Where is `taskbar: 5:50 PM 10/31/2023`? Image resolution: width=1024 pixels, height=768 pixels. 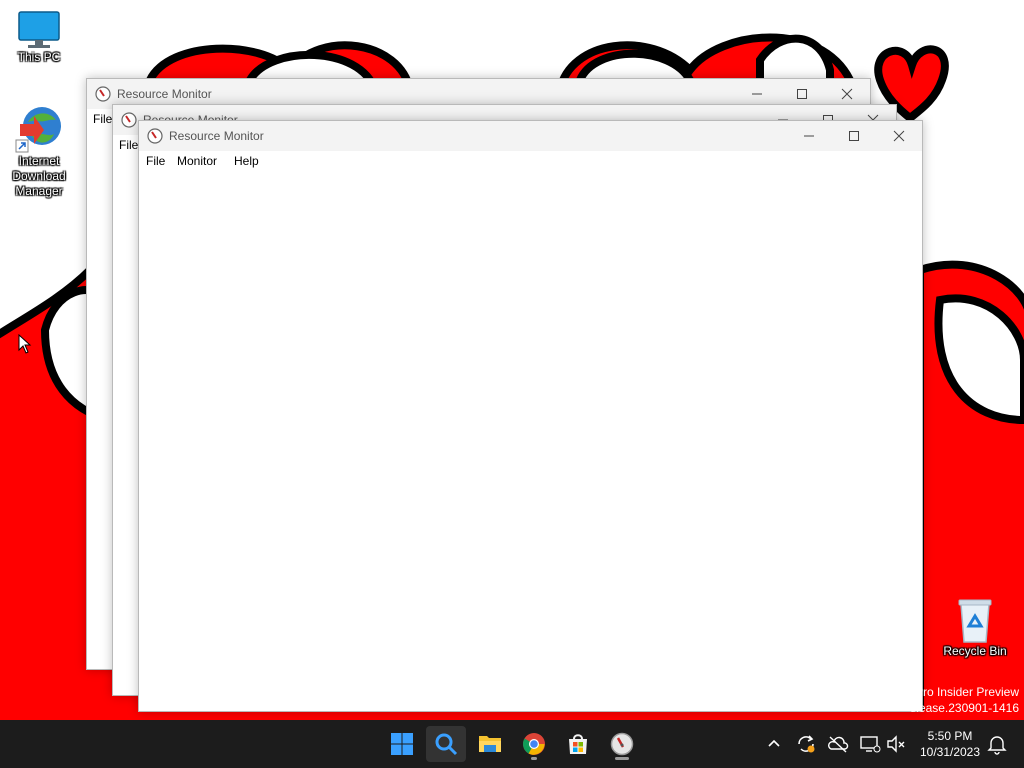 taskbar: 5:50 PM 10/31/2023 is located at coordinates (512, 744).